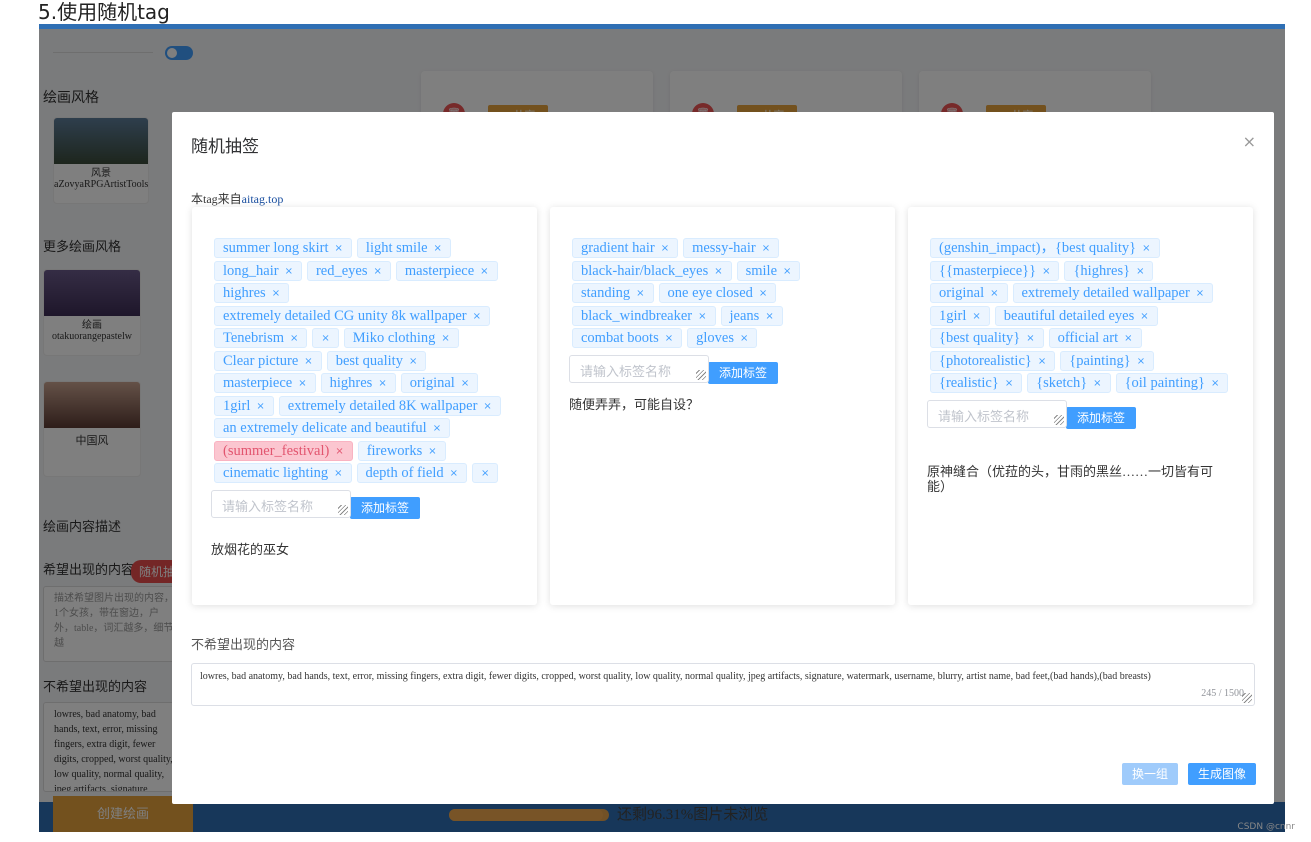 This screenshot has width=1311, height=842. What do you see at coordinates (237, 199) in the screenshot?
I see `tag-source: 本tag来自aitag.top` at bounding box center [237, 199].